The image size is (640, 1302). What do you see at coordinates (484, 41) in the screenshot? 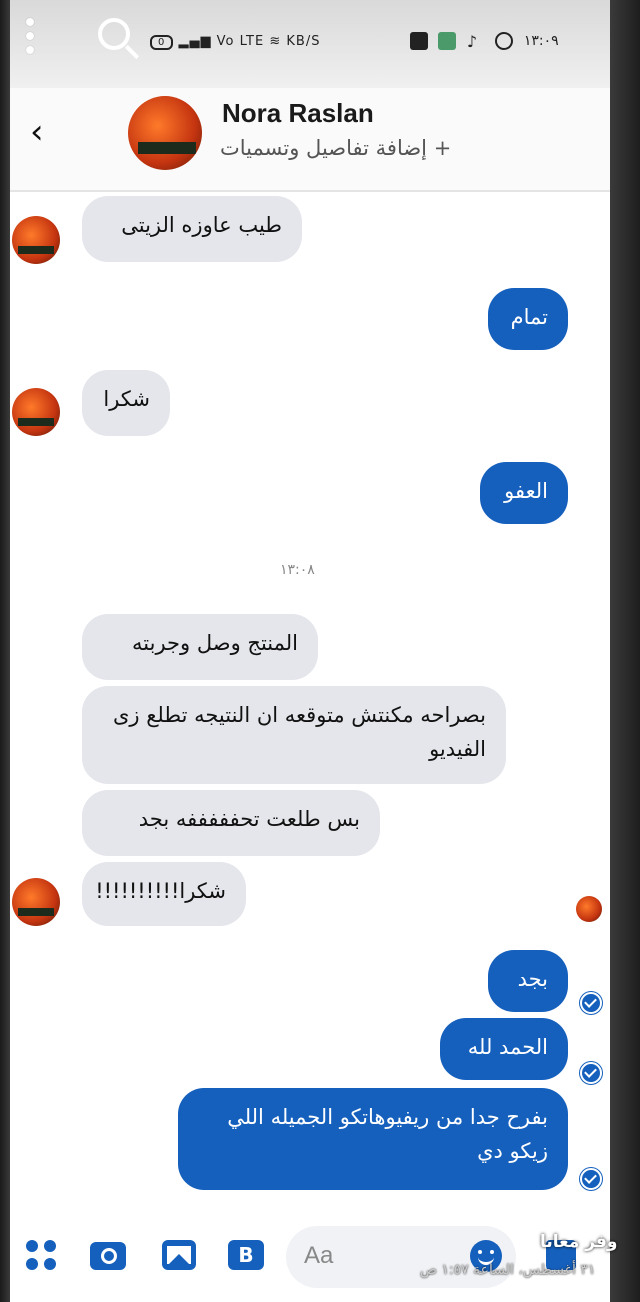
I see `notification-icons: ♪ ١٣:٠٩` at bounding box center [484, 41].